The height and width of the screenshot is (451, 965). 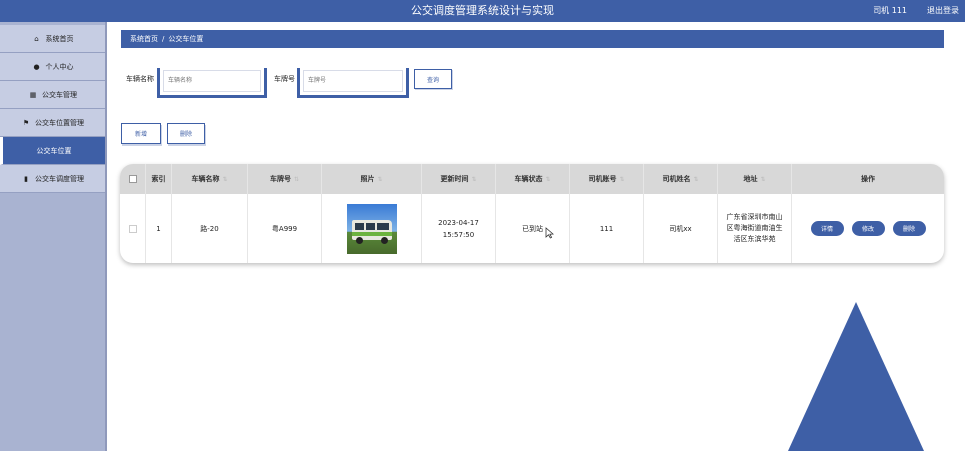 I want to click on row-checkbox, so click(x=132, y=228).